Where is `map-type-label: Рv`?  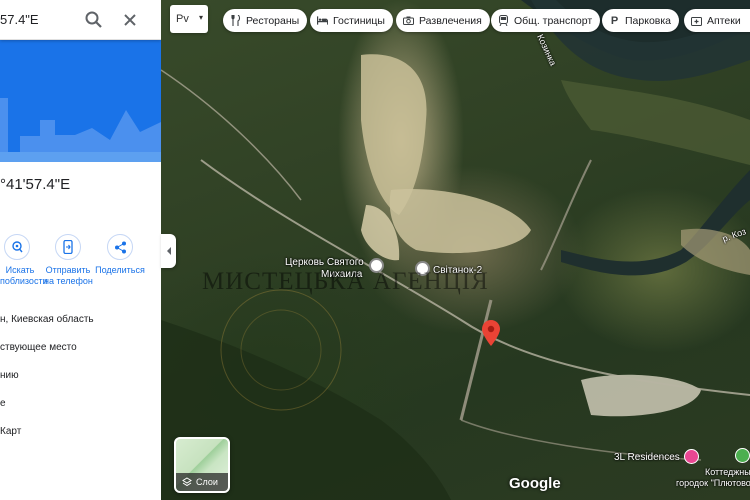
map-type-label: Рv is located at coordinates (182, 19).